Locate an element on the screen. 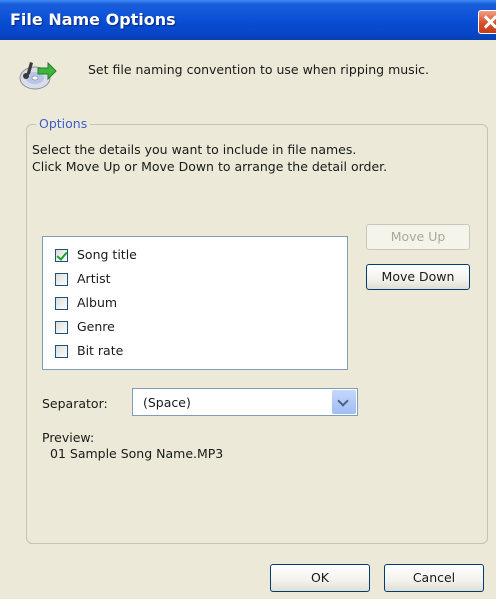  cancel-button: Cancel is located at coordinates (434, 578).